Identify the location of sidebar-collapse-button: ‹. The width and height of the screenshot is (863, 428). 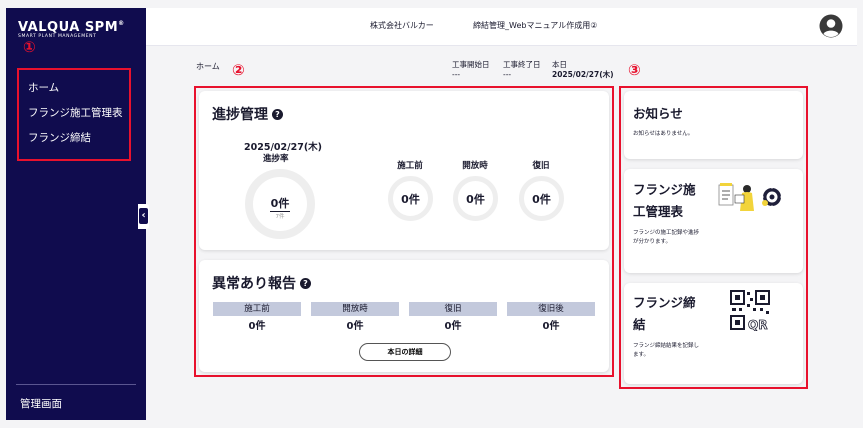
(143, 216).